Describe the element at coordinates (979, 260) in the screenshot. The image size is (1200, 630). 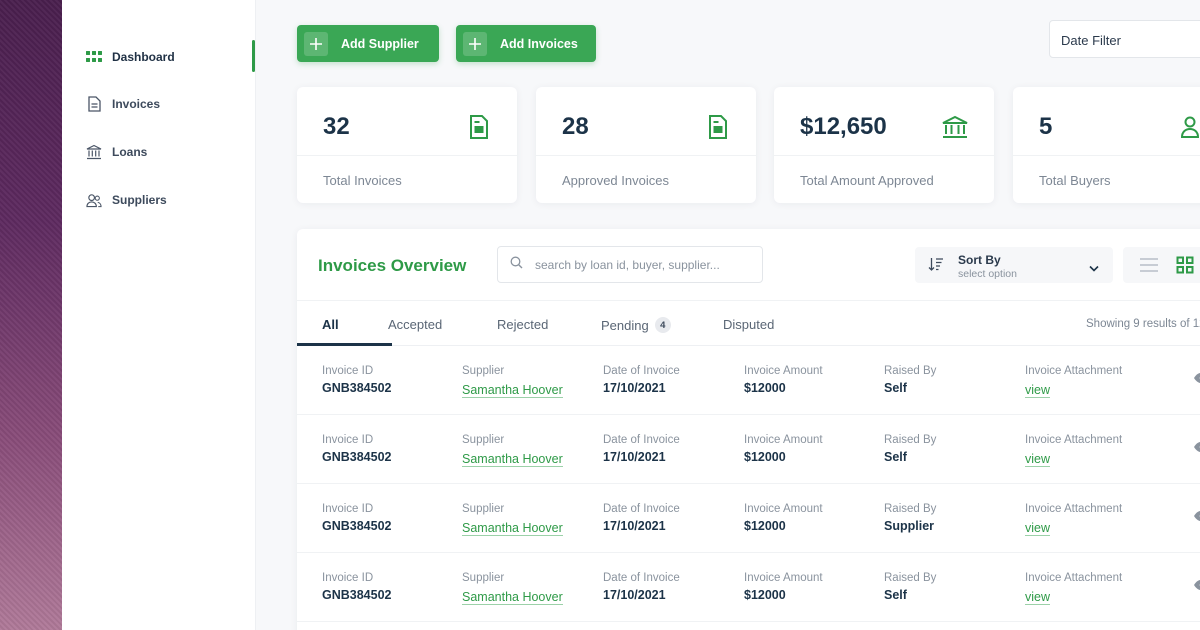
I see `sort-label: Sort By` at that location.